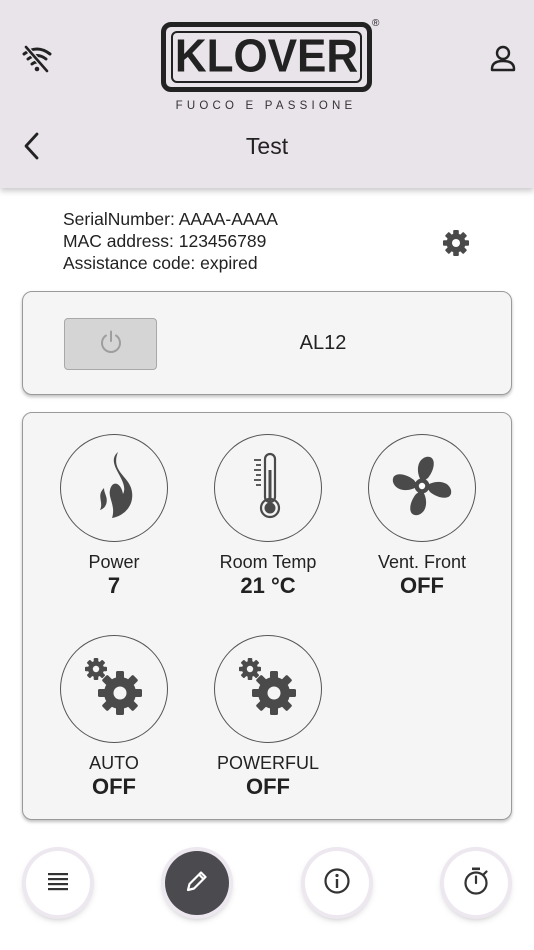 Image resolution: width=534 pixels, height=950 pixels. Describe the element at coordinates (267, 146) in the screenshot. I see `page-title: Test` at that location.